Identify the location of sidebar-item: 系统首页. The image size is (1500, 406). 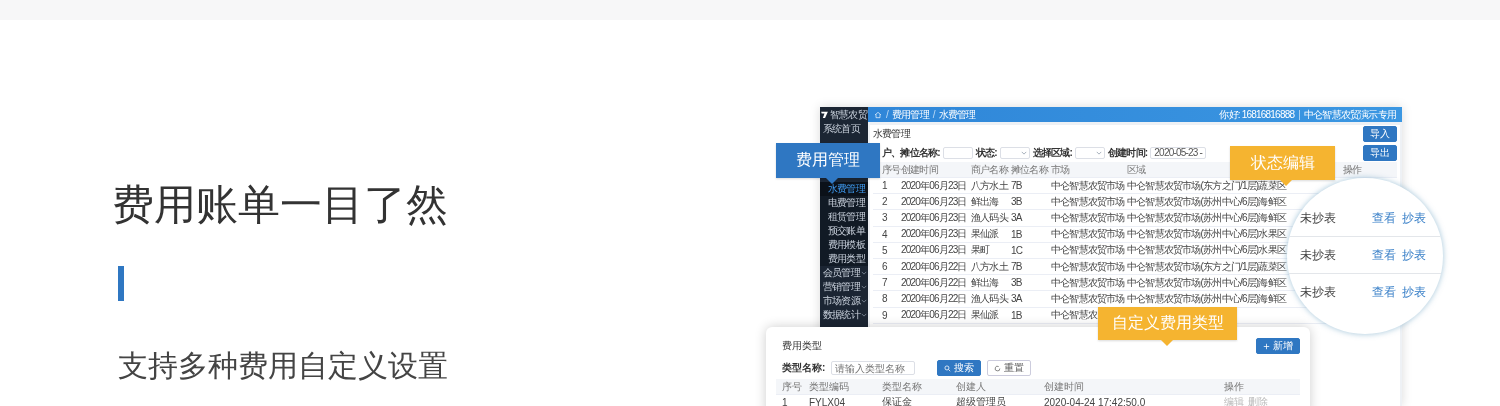
(841, 129).